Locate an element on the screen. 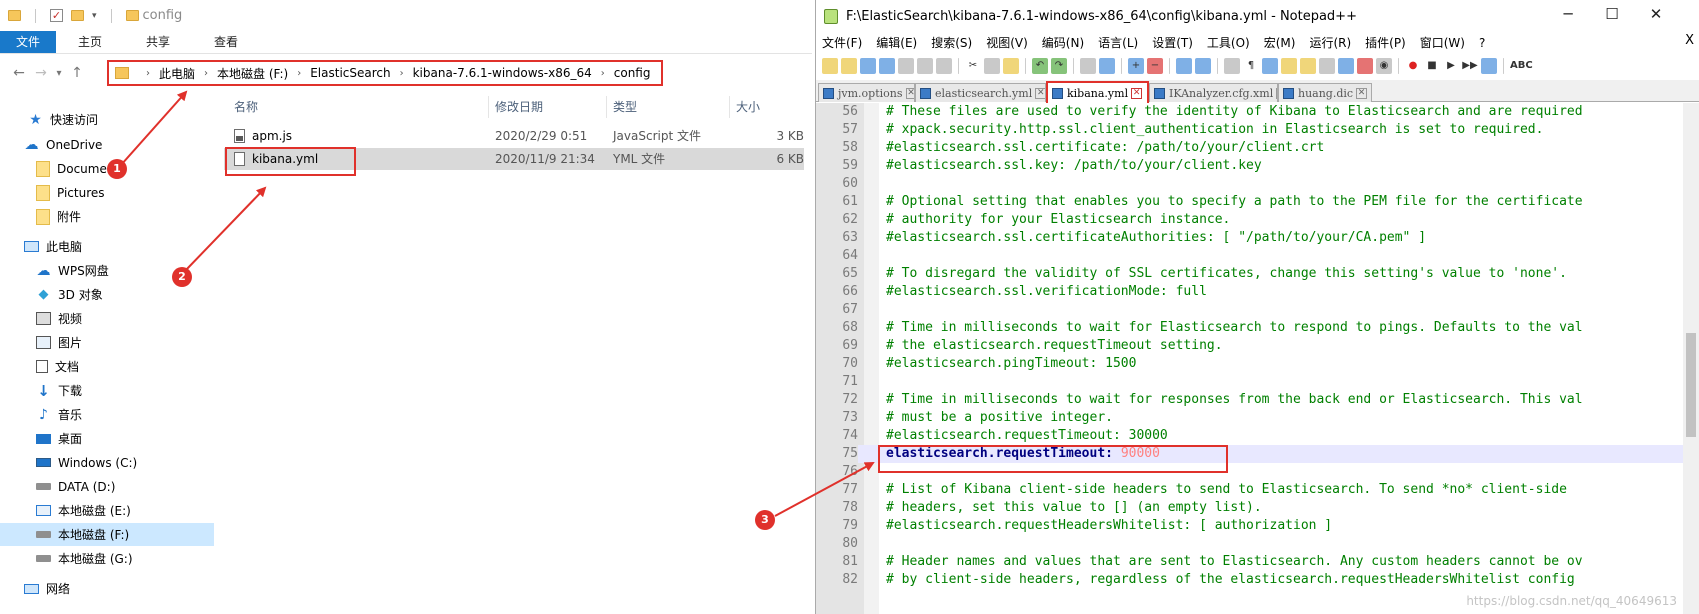  breadcrumb-elasticsearch: ElasticSearch is located at coordinates (350, 73).